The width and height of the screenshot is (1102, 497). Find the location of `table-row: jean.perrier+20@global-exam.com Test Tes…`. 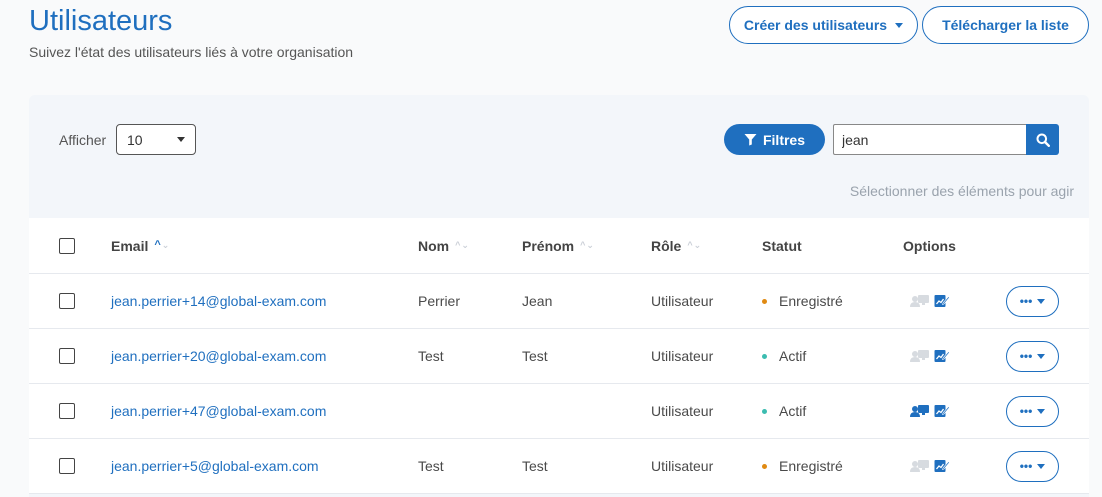

table-row: jean.perrier+20@global-exam.com Test Tes… is located at coordinates (559, 356).